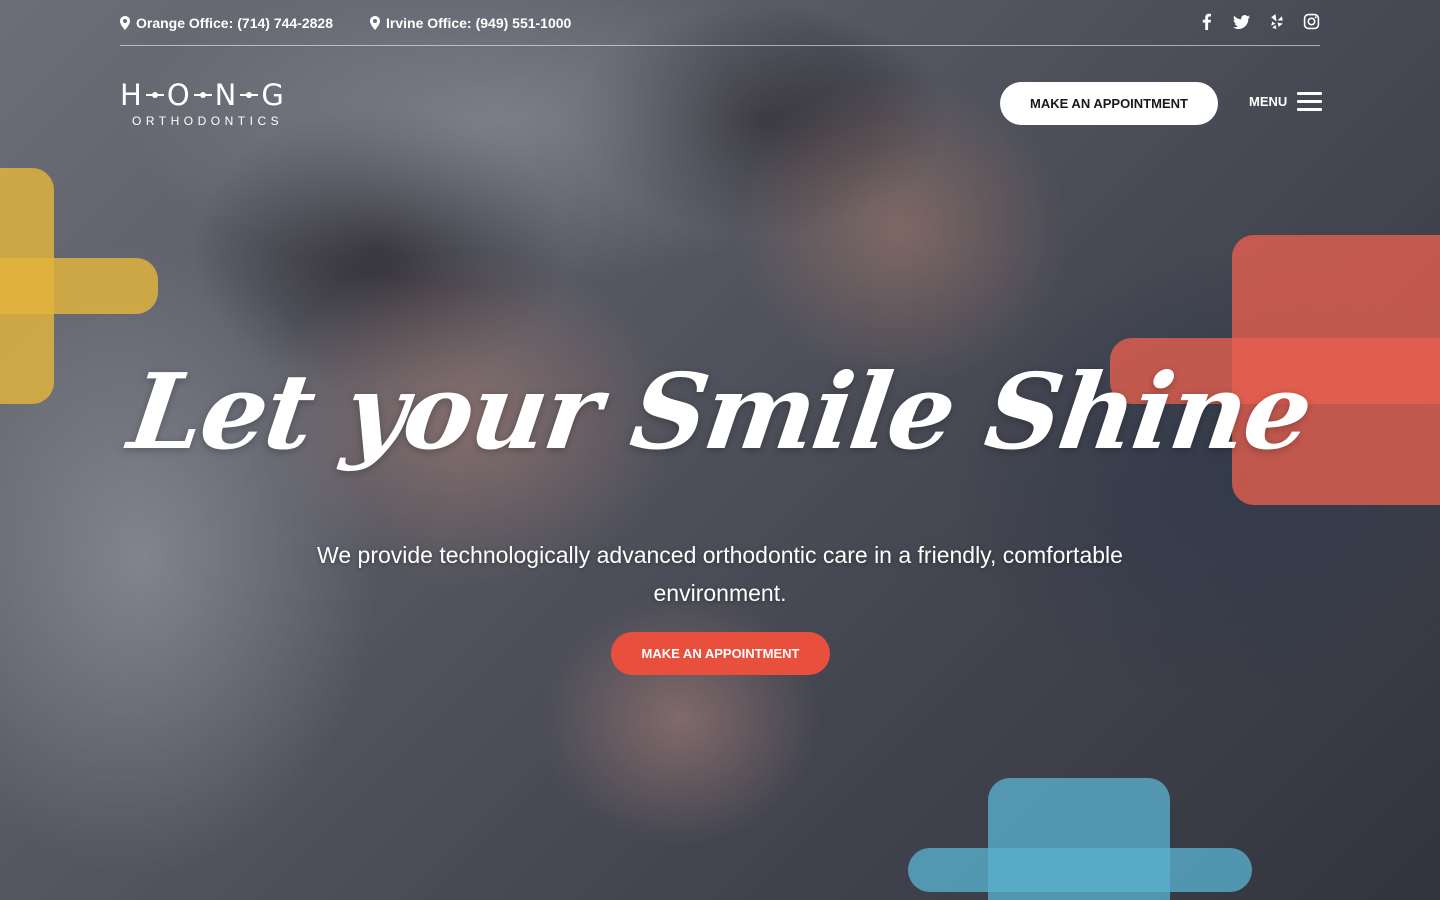  What do you see at coordinates (1268, 101) in the screenshot?
I see `menu-label: MENU` at bounding box center [1268, 101].